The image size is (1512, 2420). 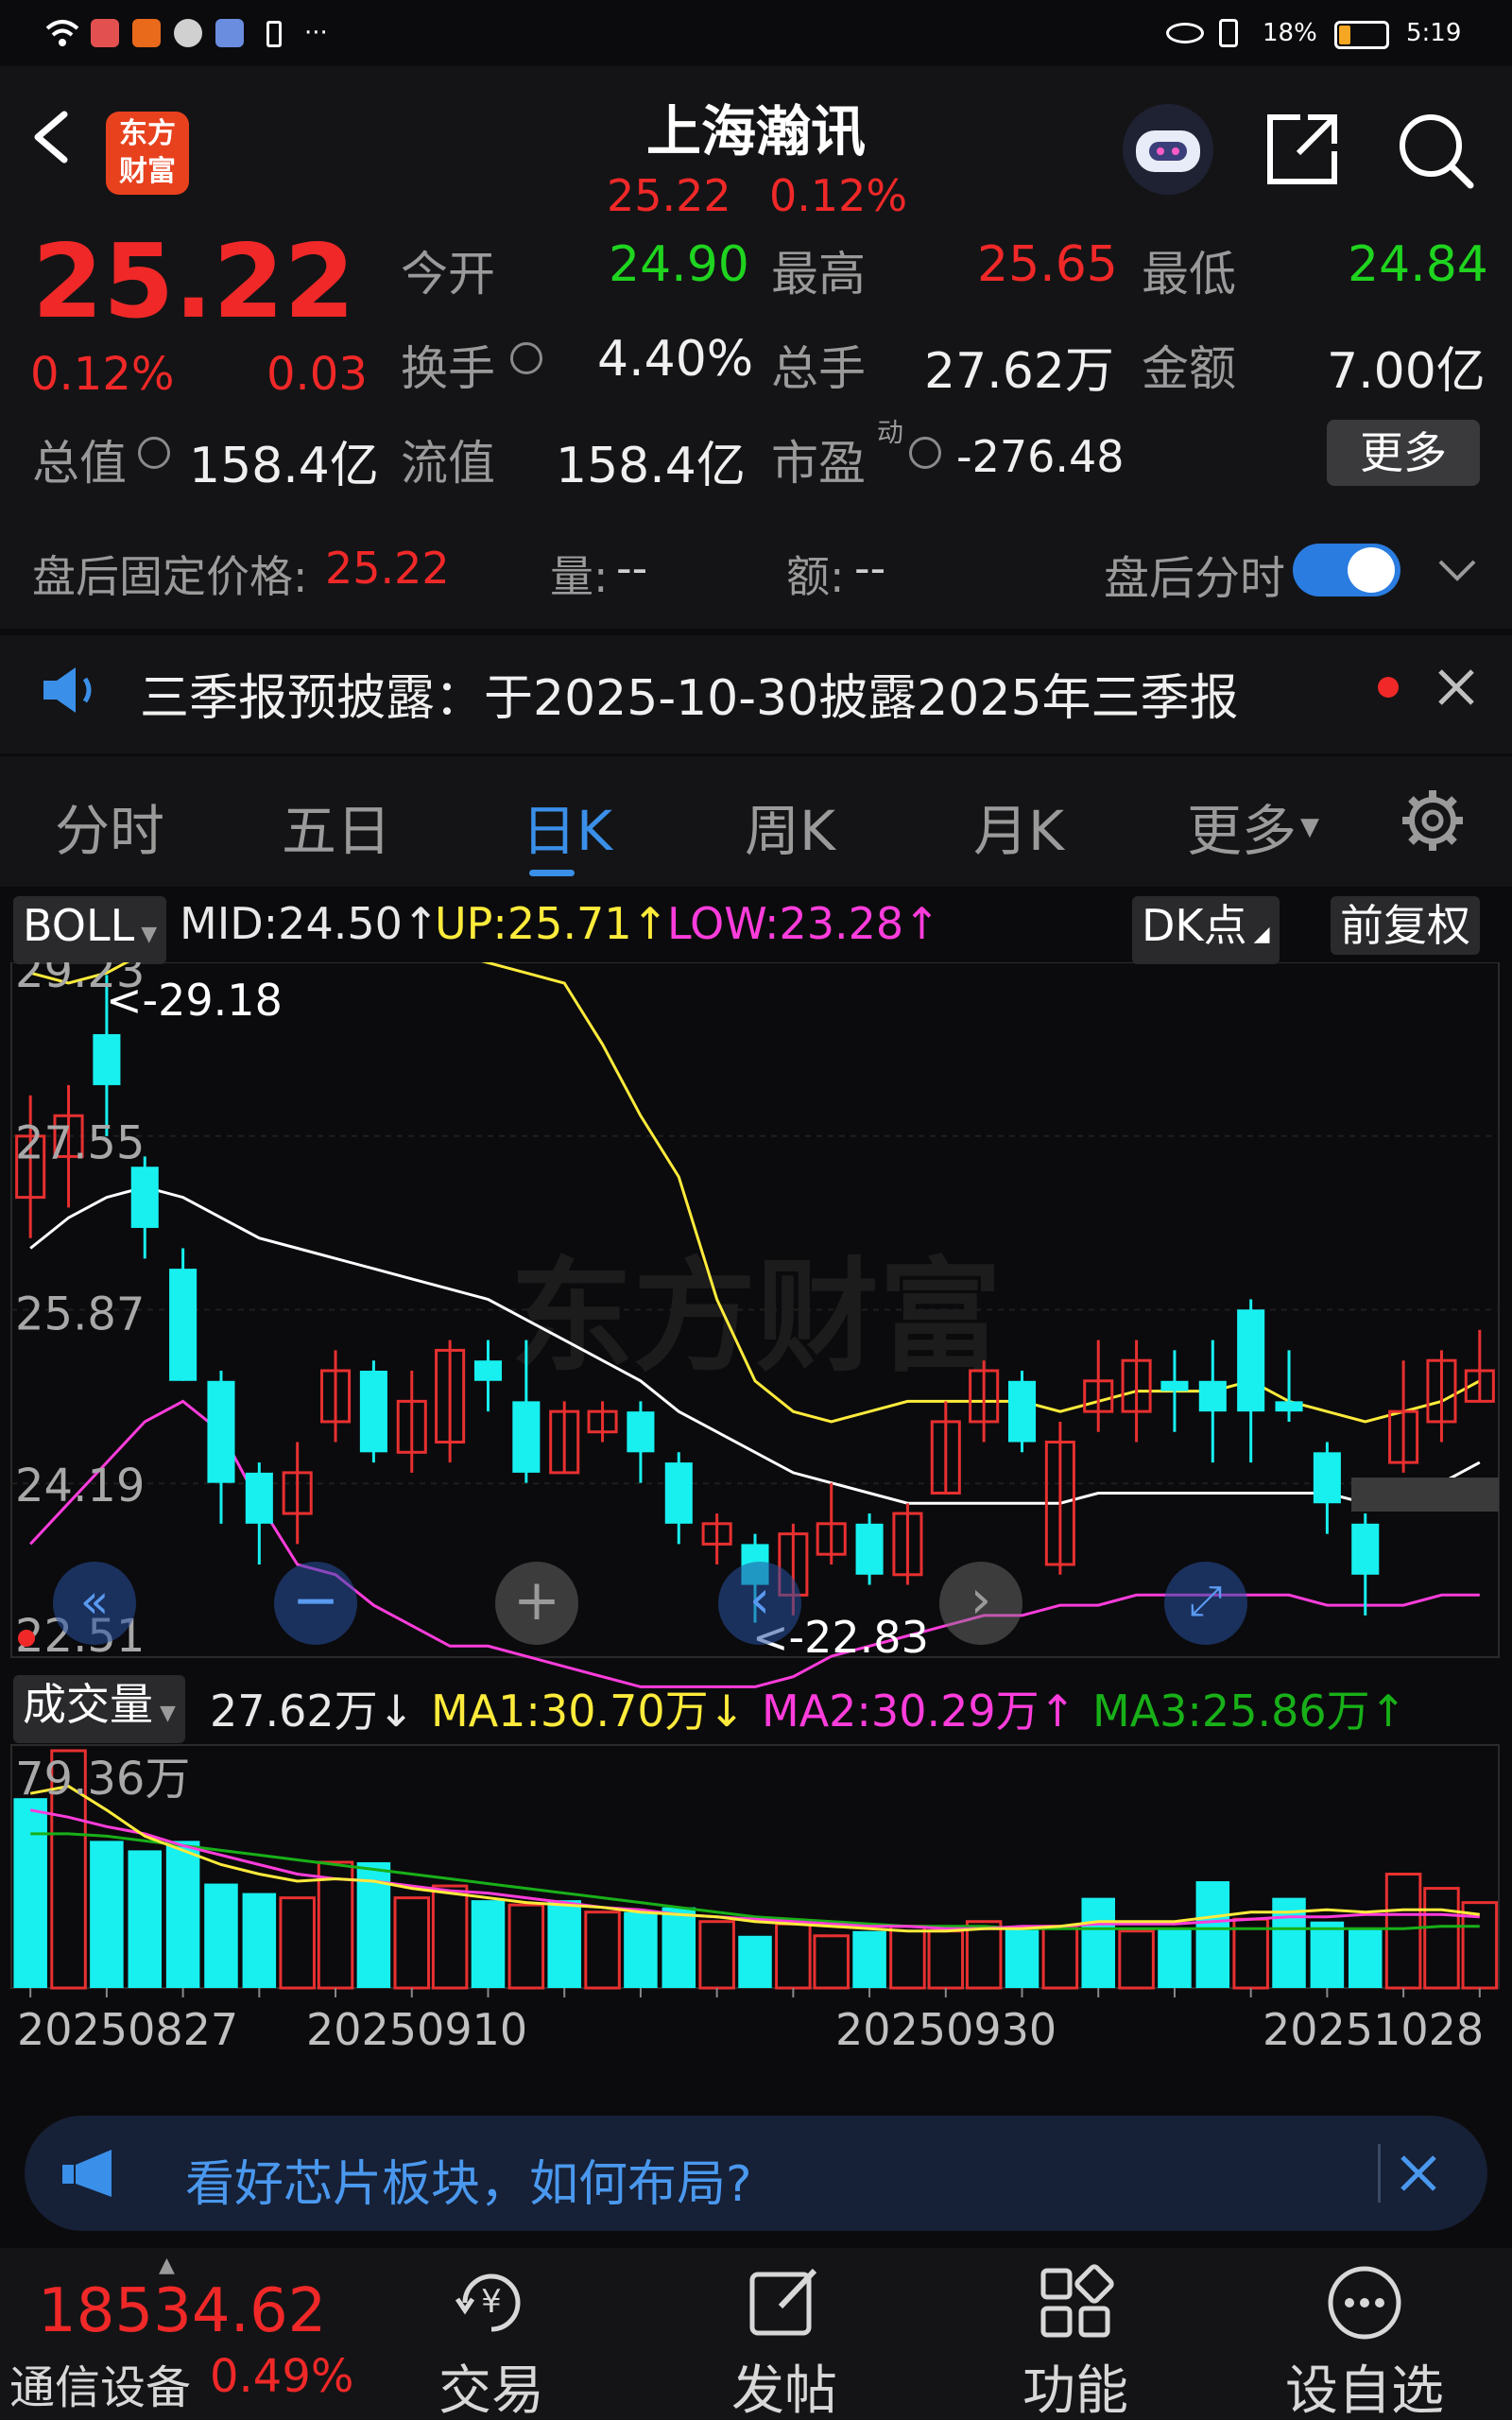 I want to click on post-icon, so click(x=784, y=2302).